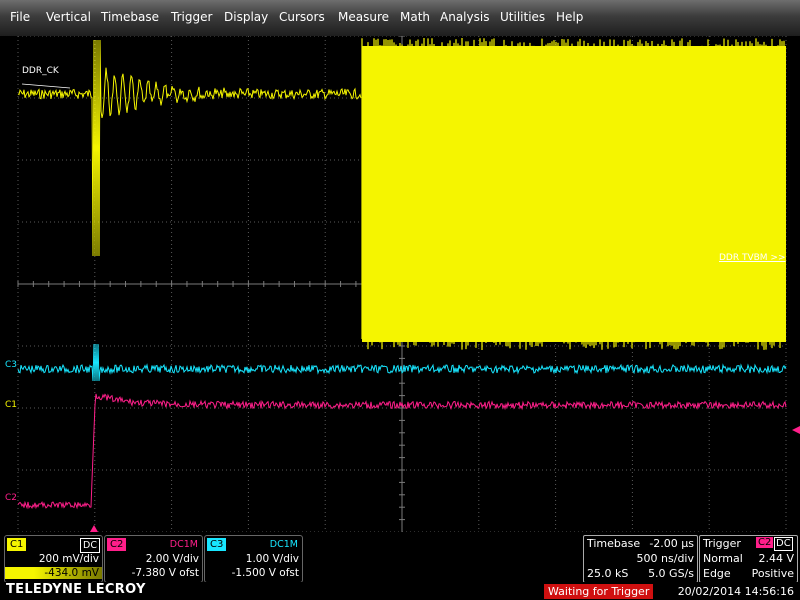  Describe the element at coordinates (614, 543) in the screenshot. I see `timebase-label: Timebase` at that location.